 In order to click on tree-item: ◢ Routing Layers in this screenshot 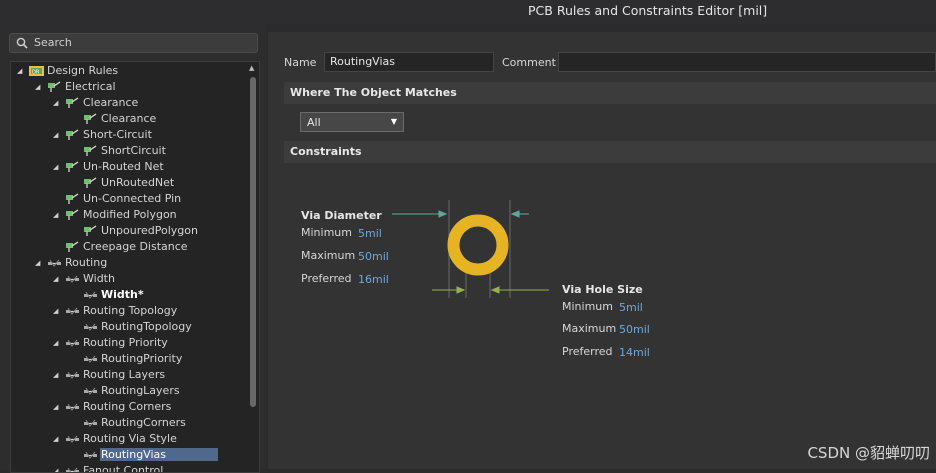, I will do `click(128, 375)`.